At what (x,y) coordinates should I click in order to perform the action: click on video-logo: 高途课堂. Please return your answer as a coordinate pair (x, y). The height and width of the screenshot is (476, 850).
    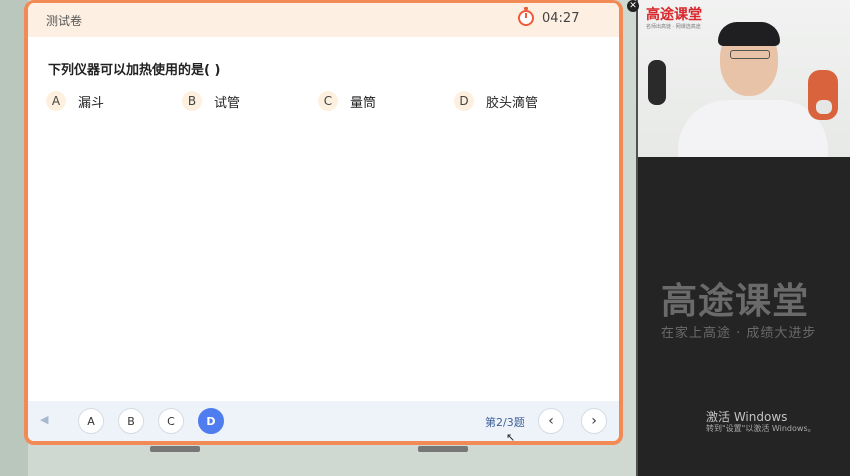
    Looking at the image, I should click on (674, 15).